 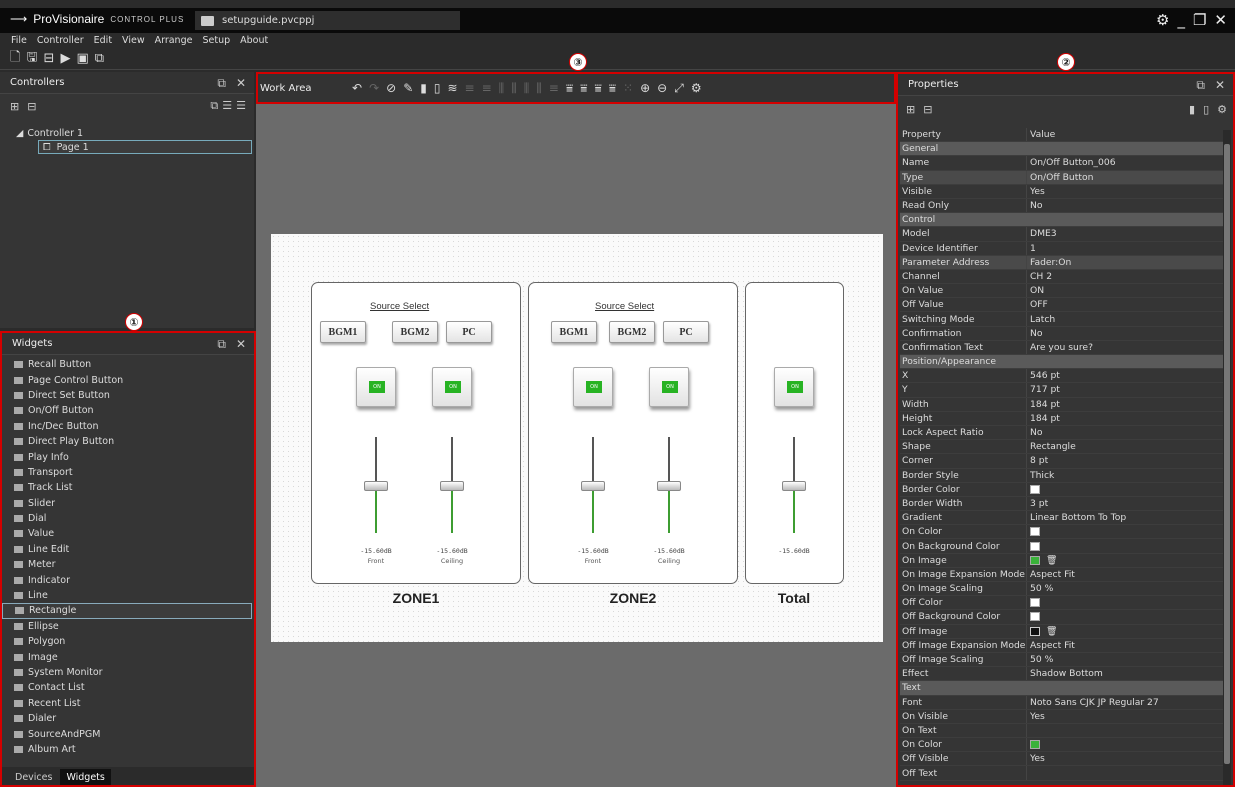 What do you see at coordinates (128, 533) in the screenshot?
I see `widget-item: Value` at bounding box center [128, 533].